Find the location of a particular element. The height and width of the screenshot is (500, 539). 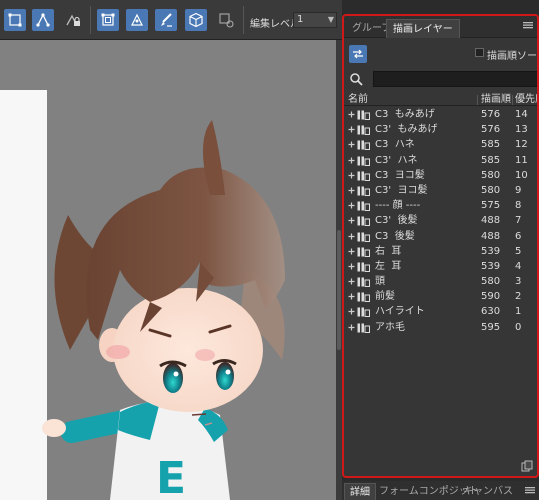

layer-draw-order: 576 is located at coordinates (491, 114).